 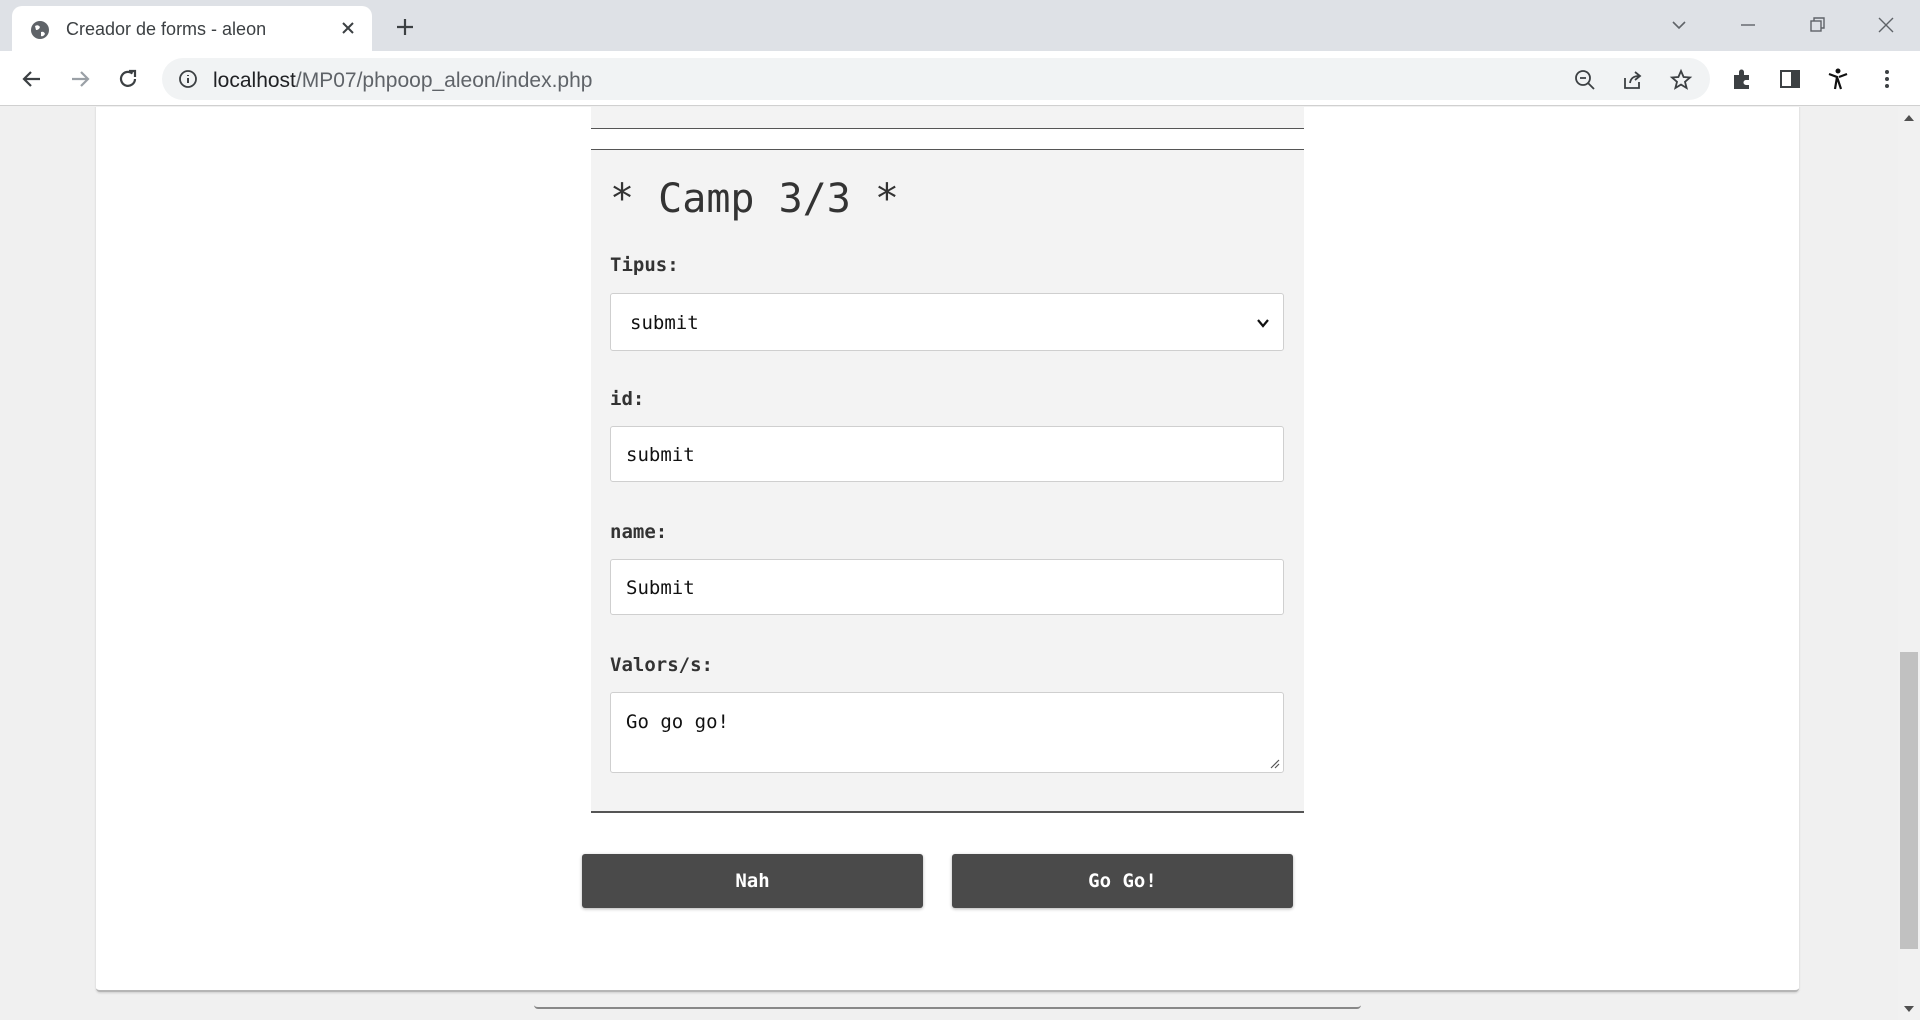 What do you see at coordinates (644, 265) in the screenshot?
I see `tipus-label: Tipus:` at bounding box center [644, 265].